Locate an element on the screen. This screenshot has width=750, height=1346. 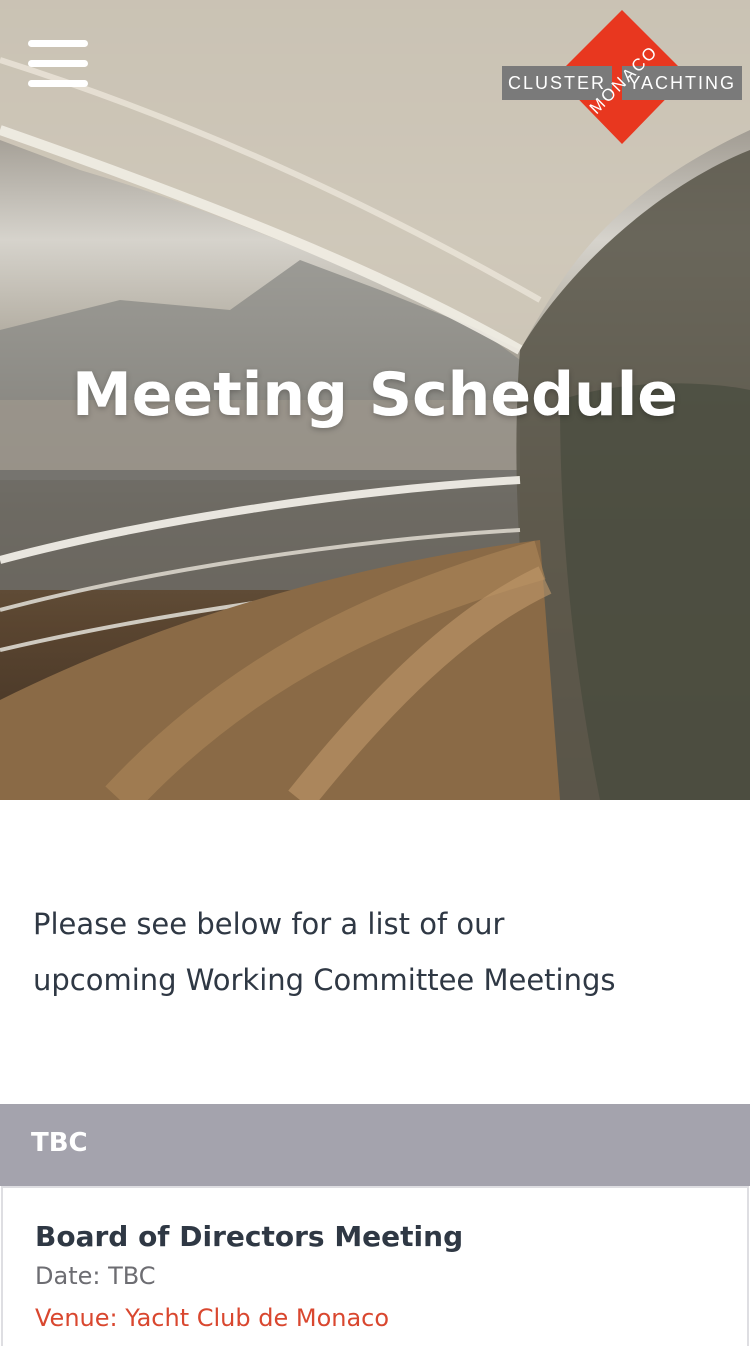
meeting-date: Date: TBC is located at coordinates (95, 1276).